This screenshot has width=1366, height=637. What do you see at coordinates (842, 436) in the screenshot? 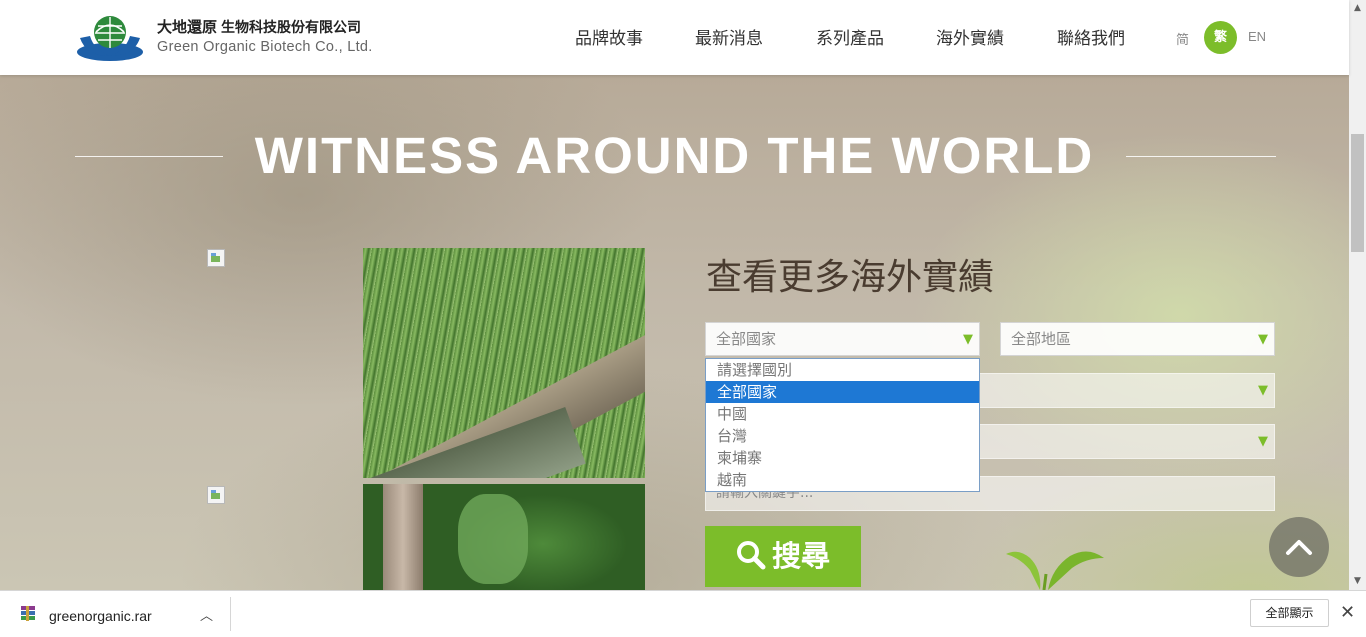
I see `country-option: 台灣` at bounding box center [842, 436].